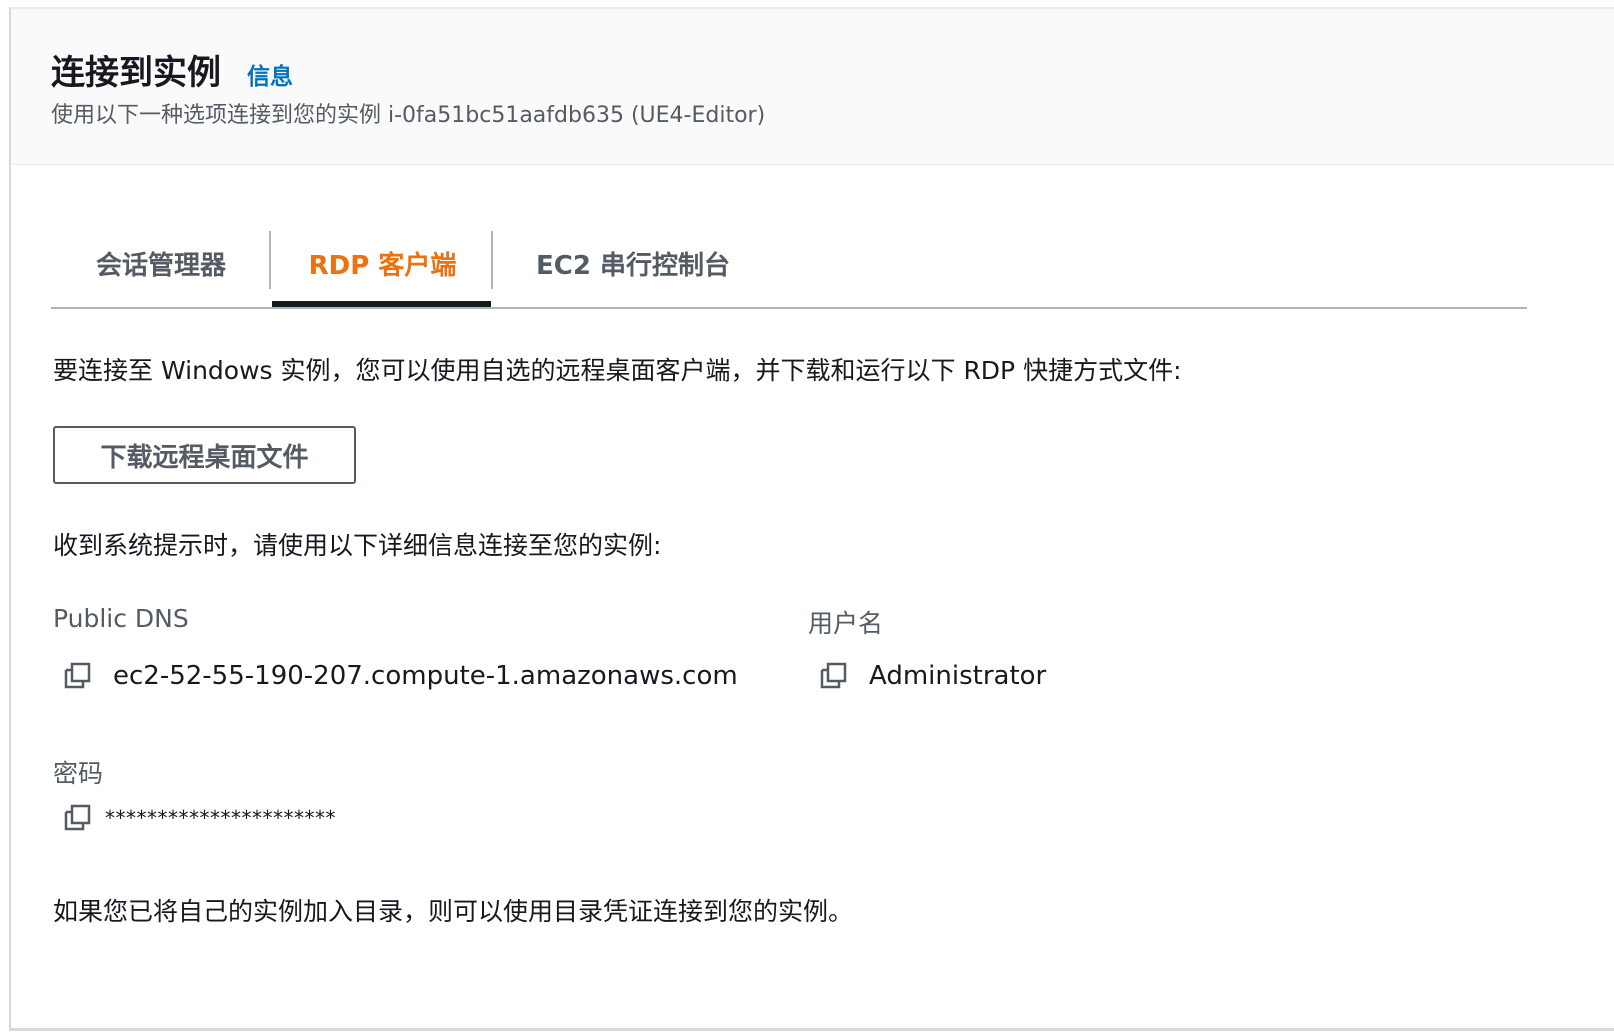 This screenshot has width=1614, height=1036. I want to click on tab-session-manager: 会话管理器, so click(161, 263).